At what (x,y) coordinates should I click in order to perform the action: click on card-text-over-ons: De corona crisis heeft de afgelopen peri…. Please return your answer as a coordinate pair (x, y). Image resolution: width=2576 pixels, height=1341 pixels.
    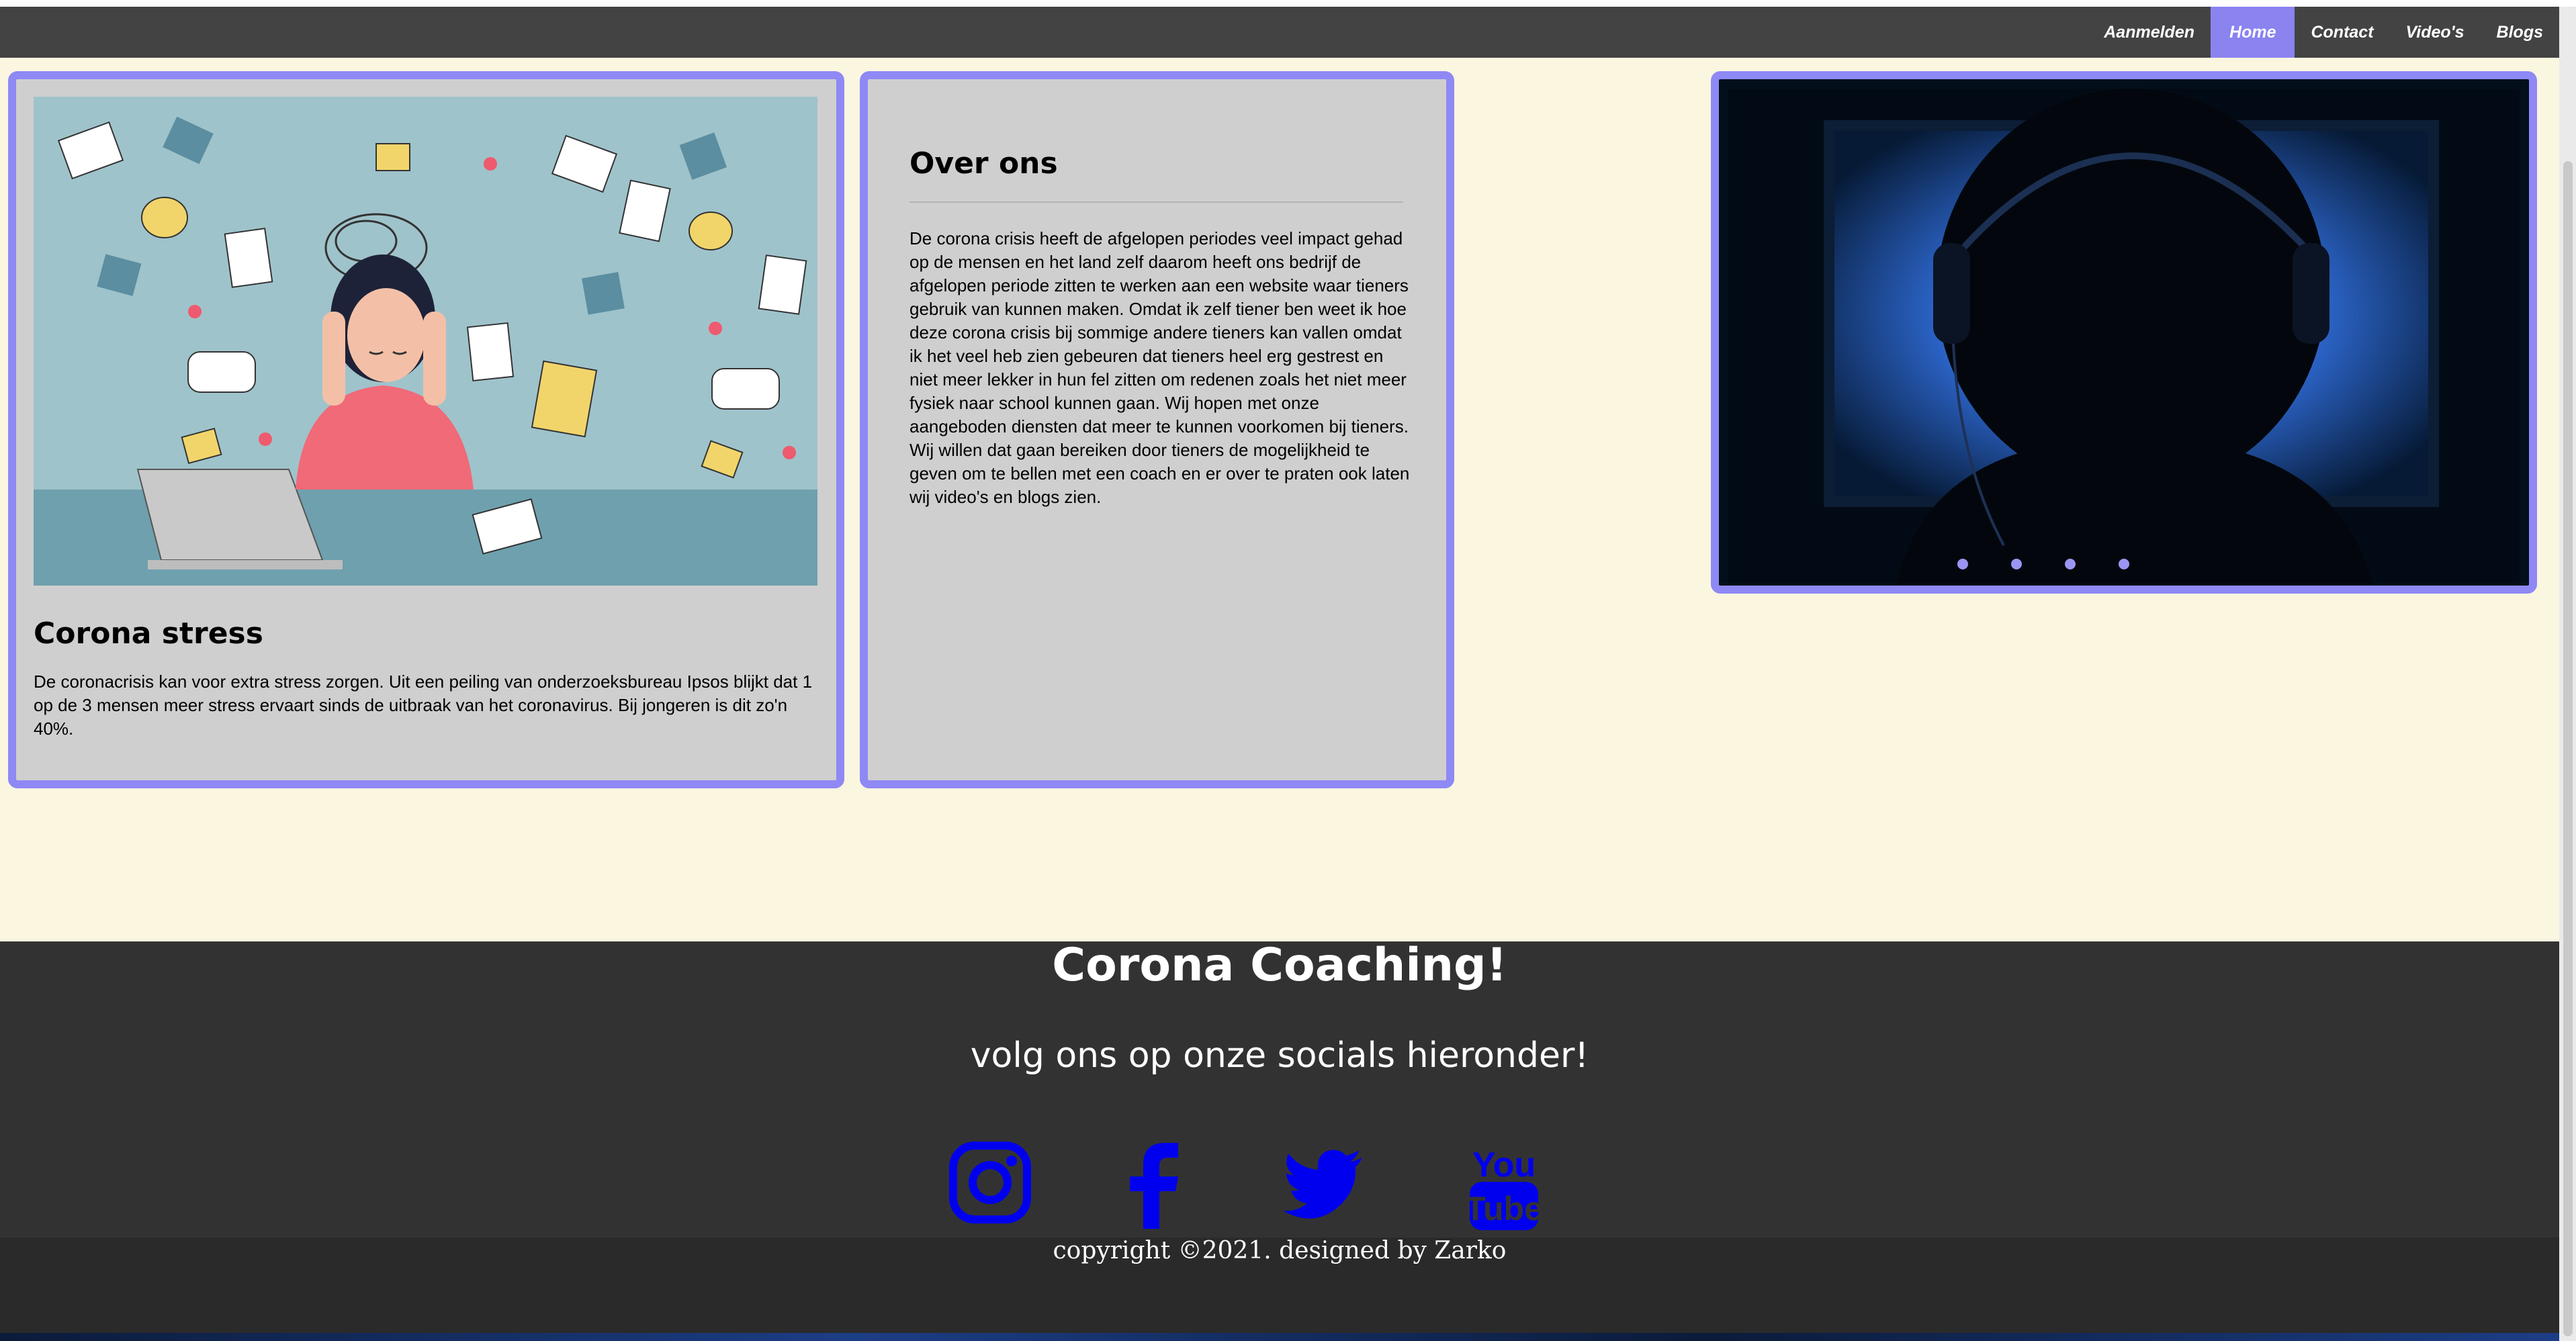
    Looking at the image, I should click on (1160, 367).